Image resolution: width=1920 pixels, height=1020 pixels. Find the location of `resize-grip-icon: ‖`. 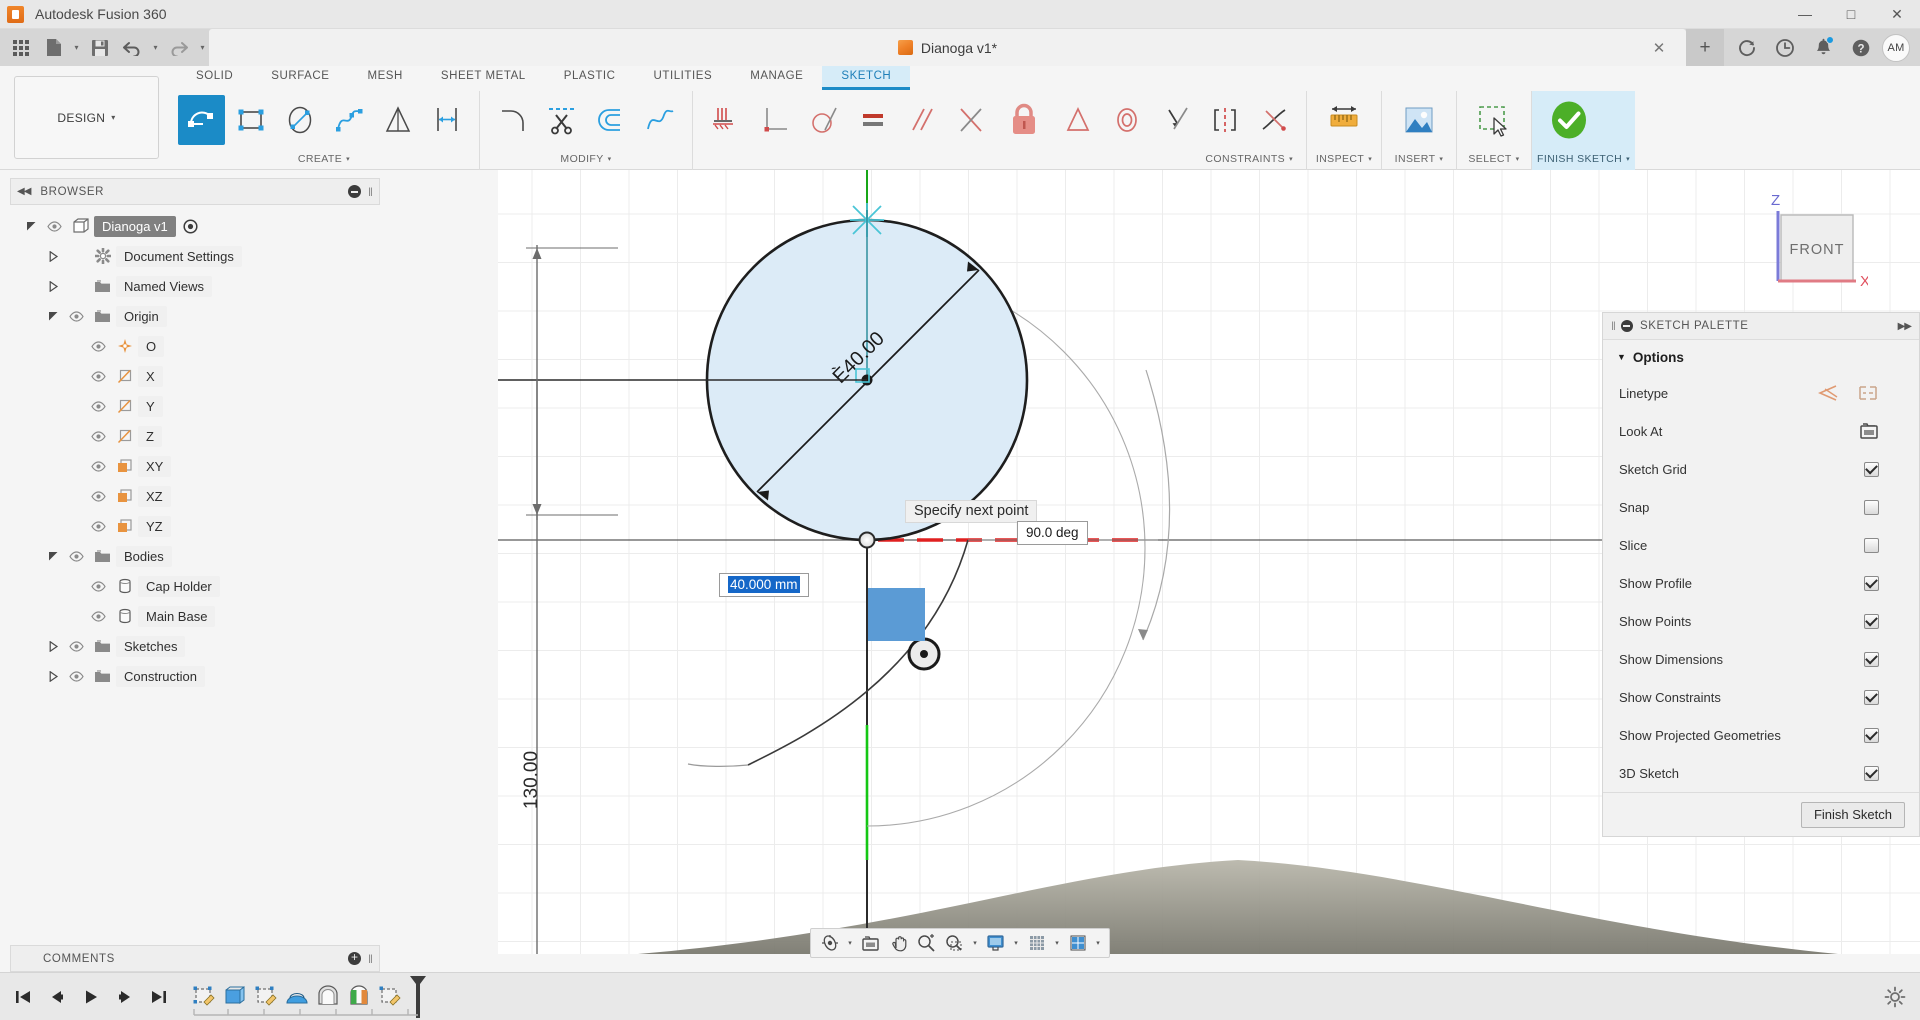

resize-grip-icon: ‖ is located at coordinates (370, 192).